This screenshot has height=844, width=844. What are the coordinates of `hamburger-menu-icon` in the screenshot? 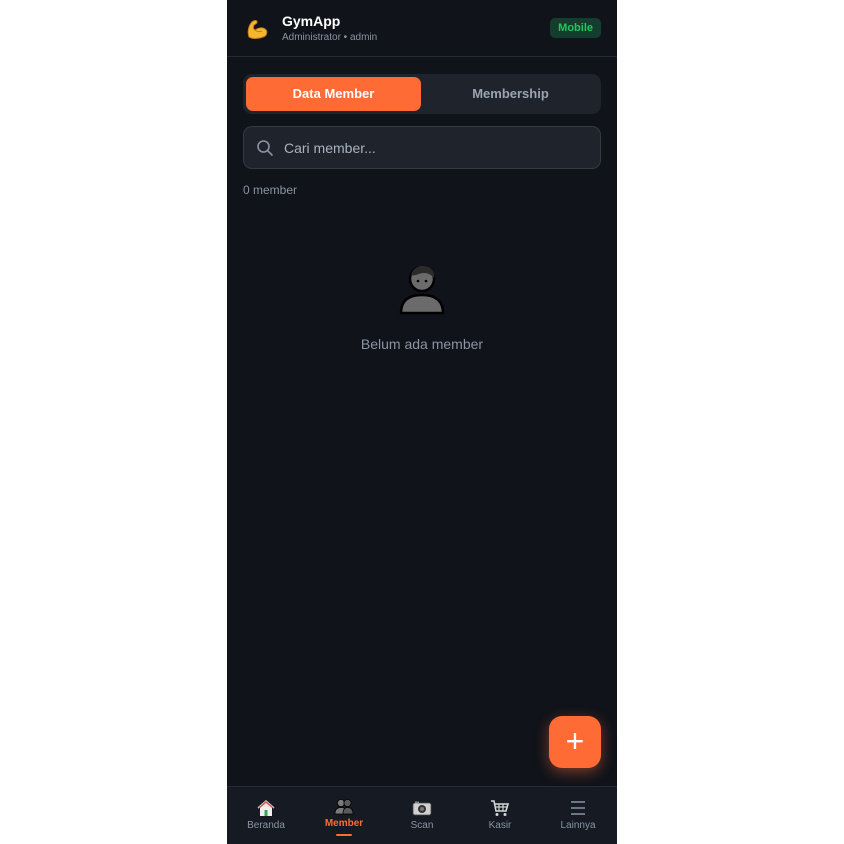 It's located at (578, 808).